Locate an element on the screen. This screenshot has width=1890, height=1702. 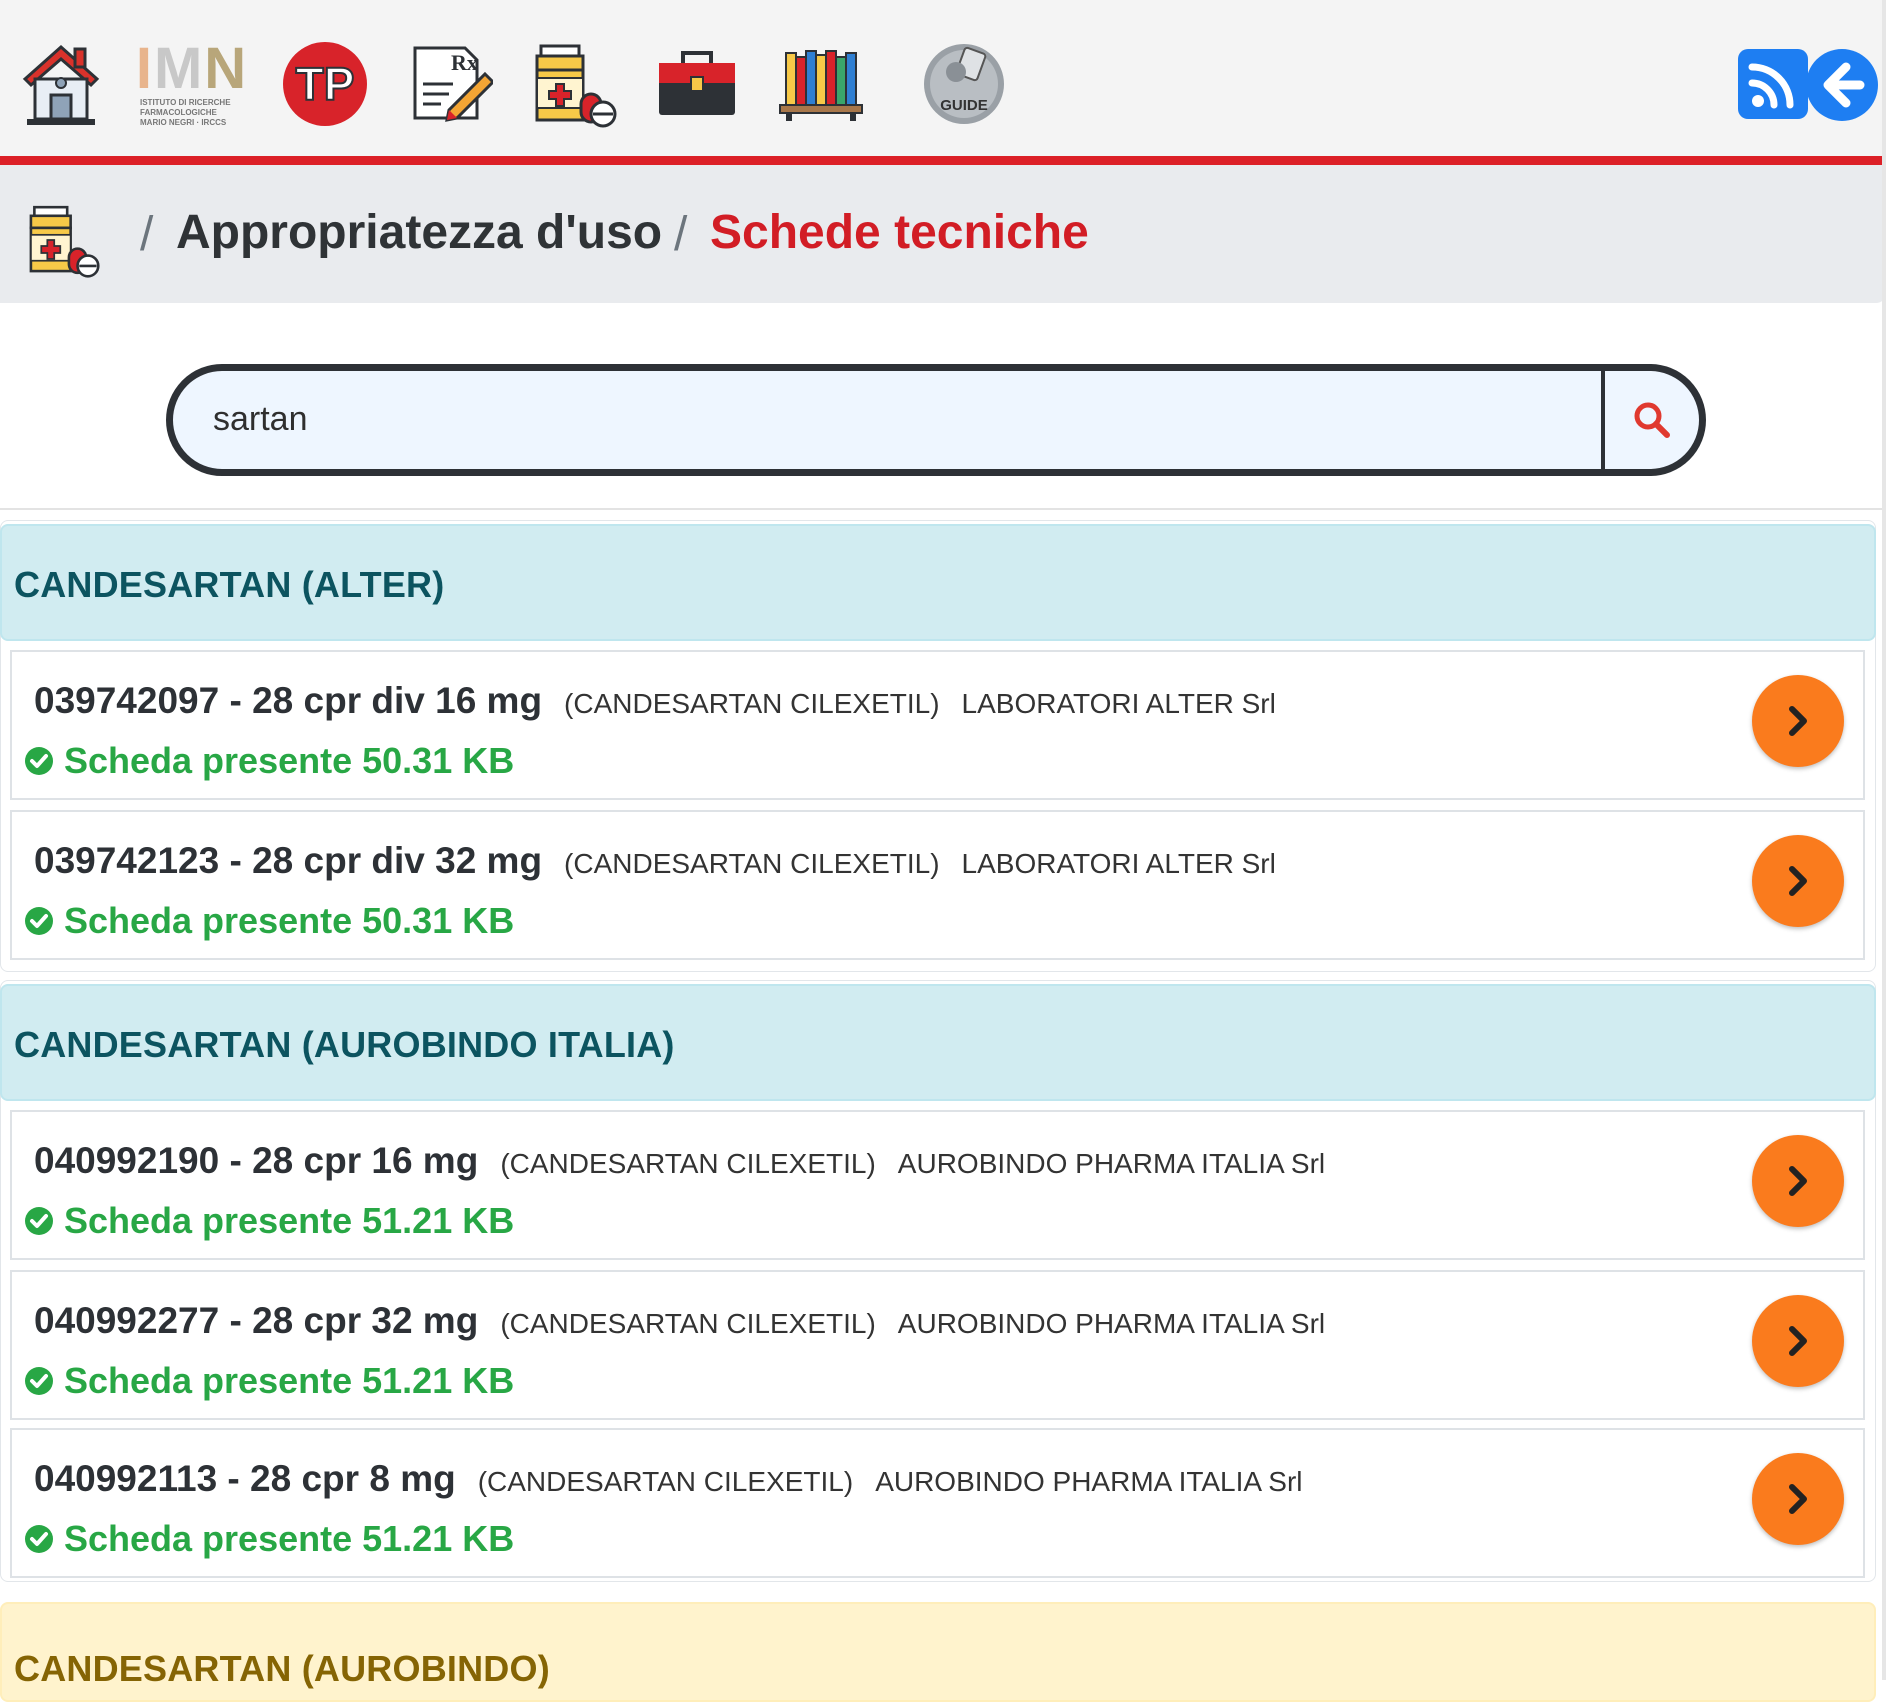
library-icon is located at coordinates (821, 84).